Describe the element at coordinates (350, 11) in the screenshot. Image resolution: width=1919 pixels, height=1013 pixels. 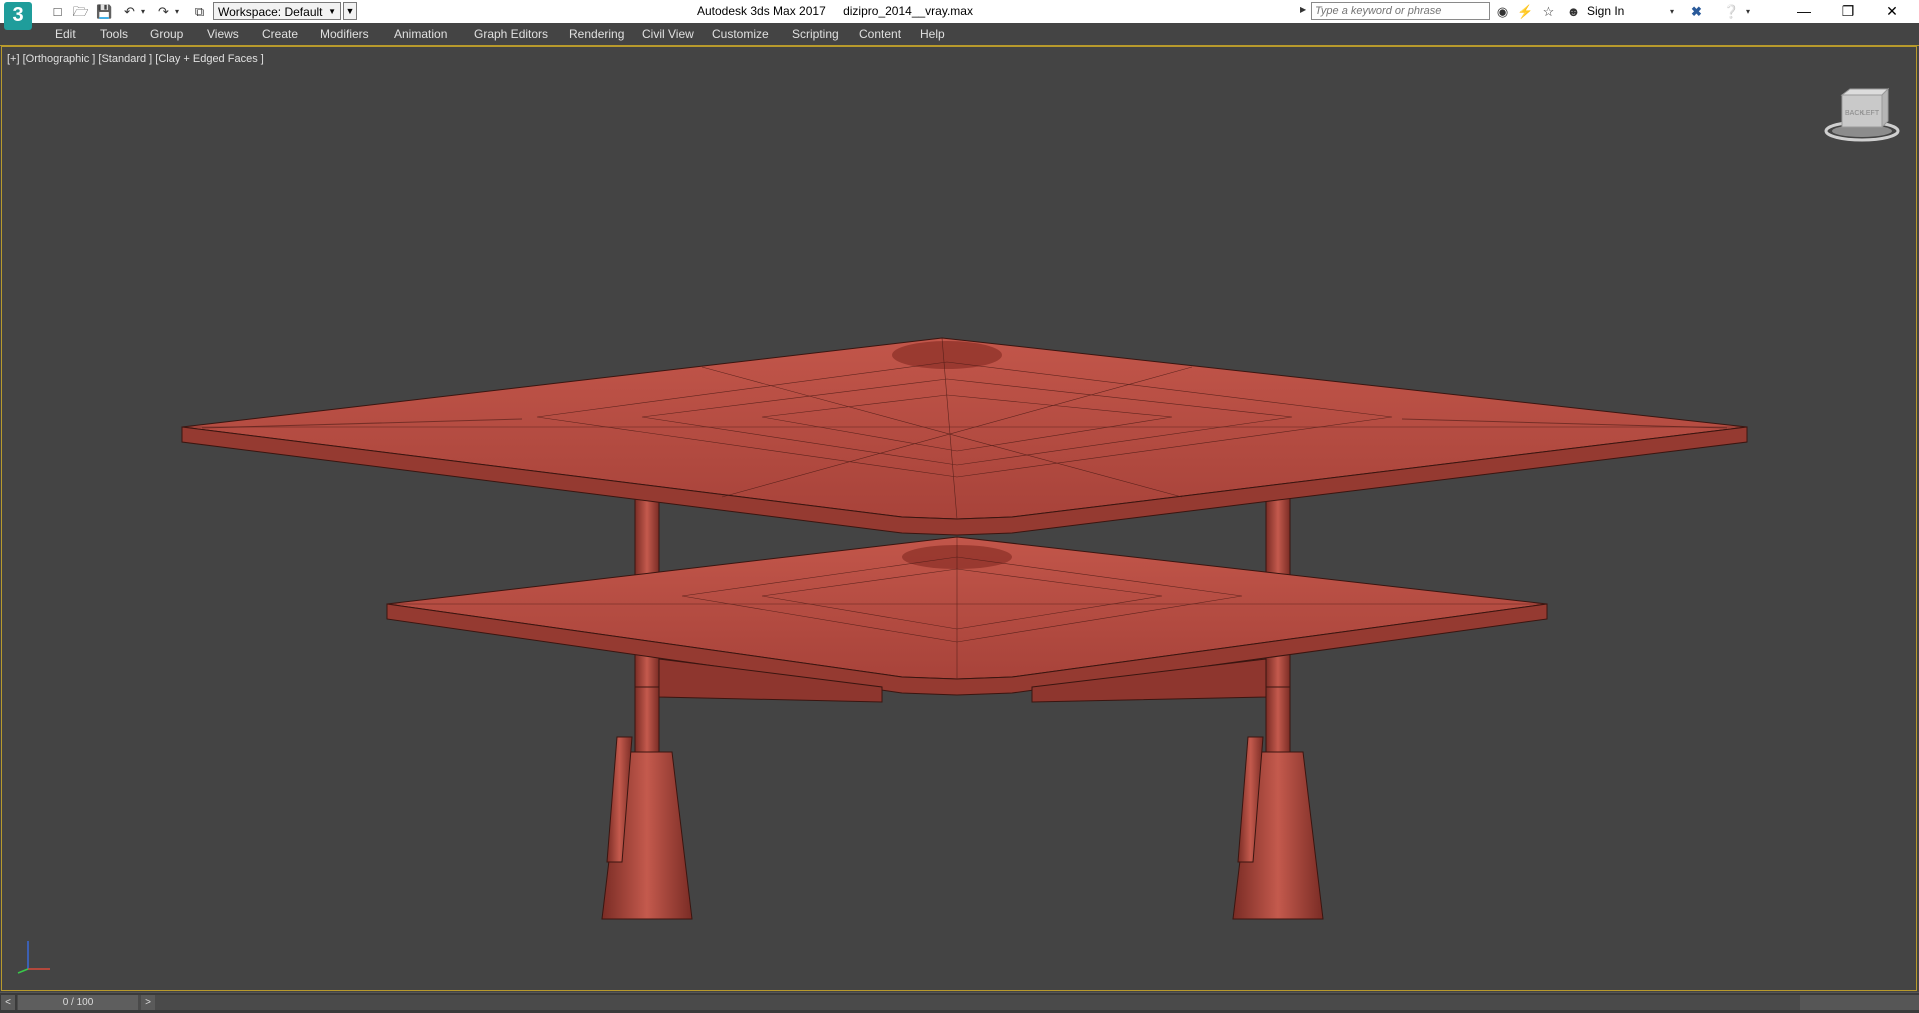
I see `customize-quick-access-button: ▼` at that location.